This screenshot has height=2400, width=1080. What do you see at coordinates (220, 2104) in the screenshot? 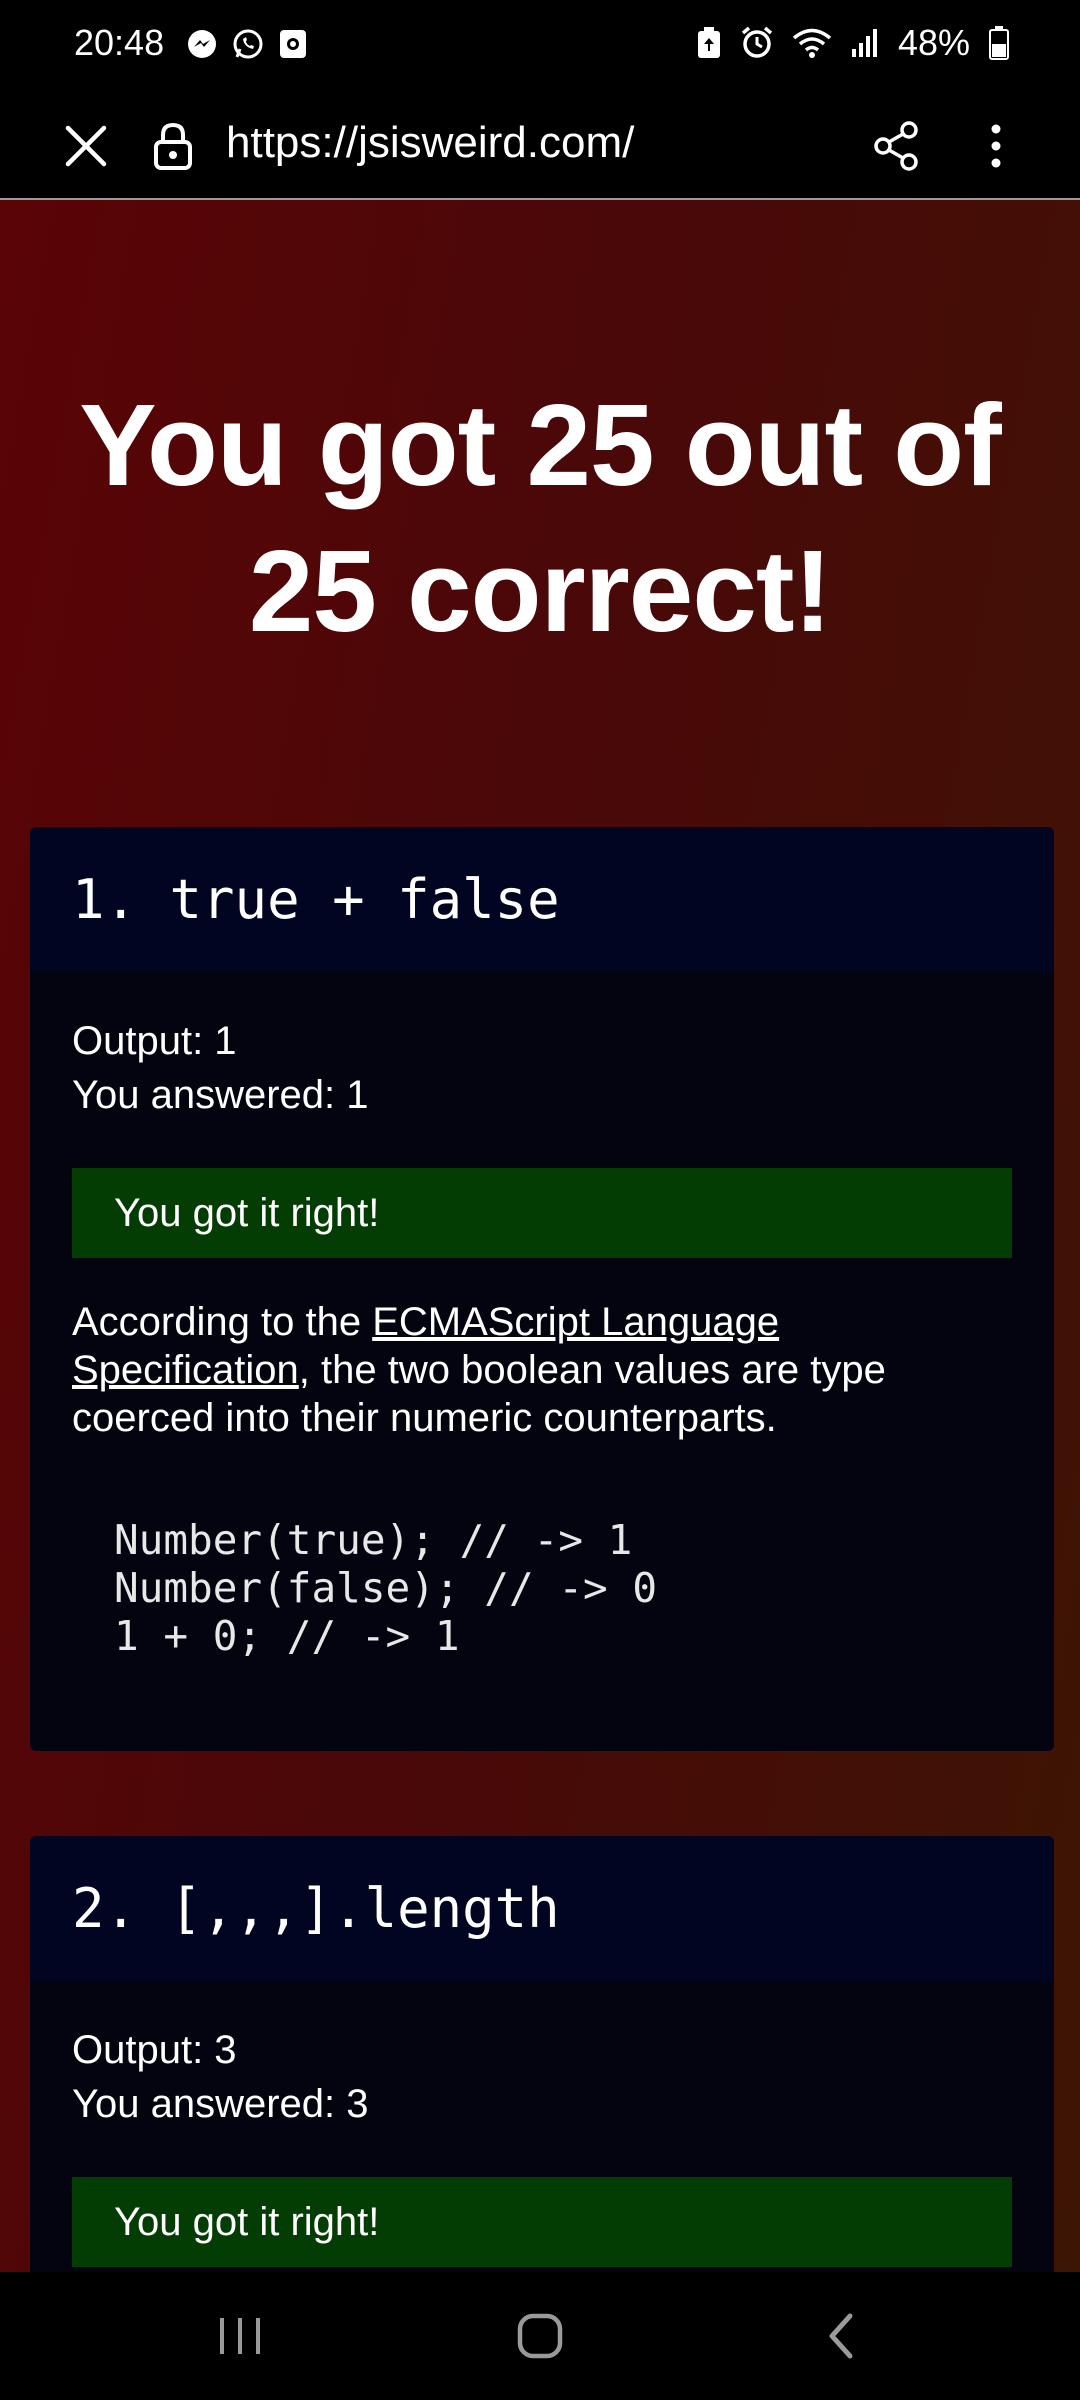
I see `answered-text: You answered: 3` at bounding box center [220, 2104].